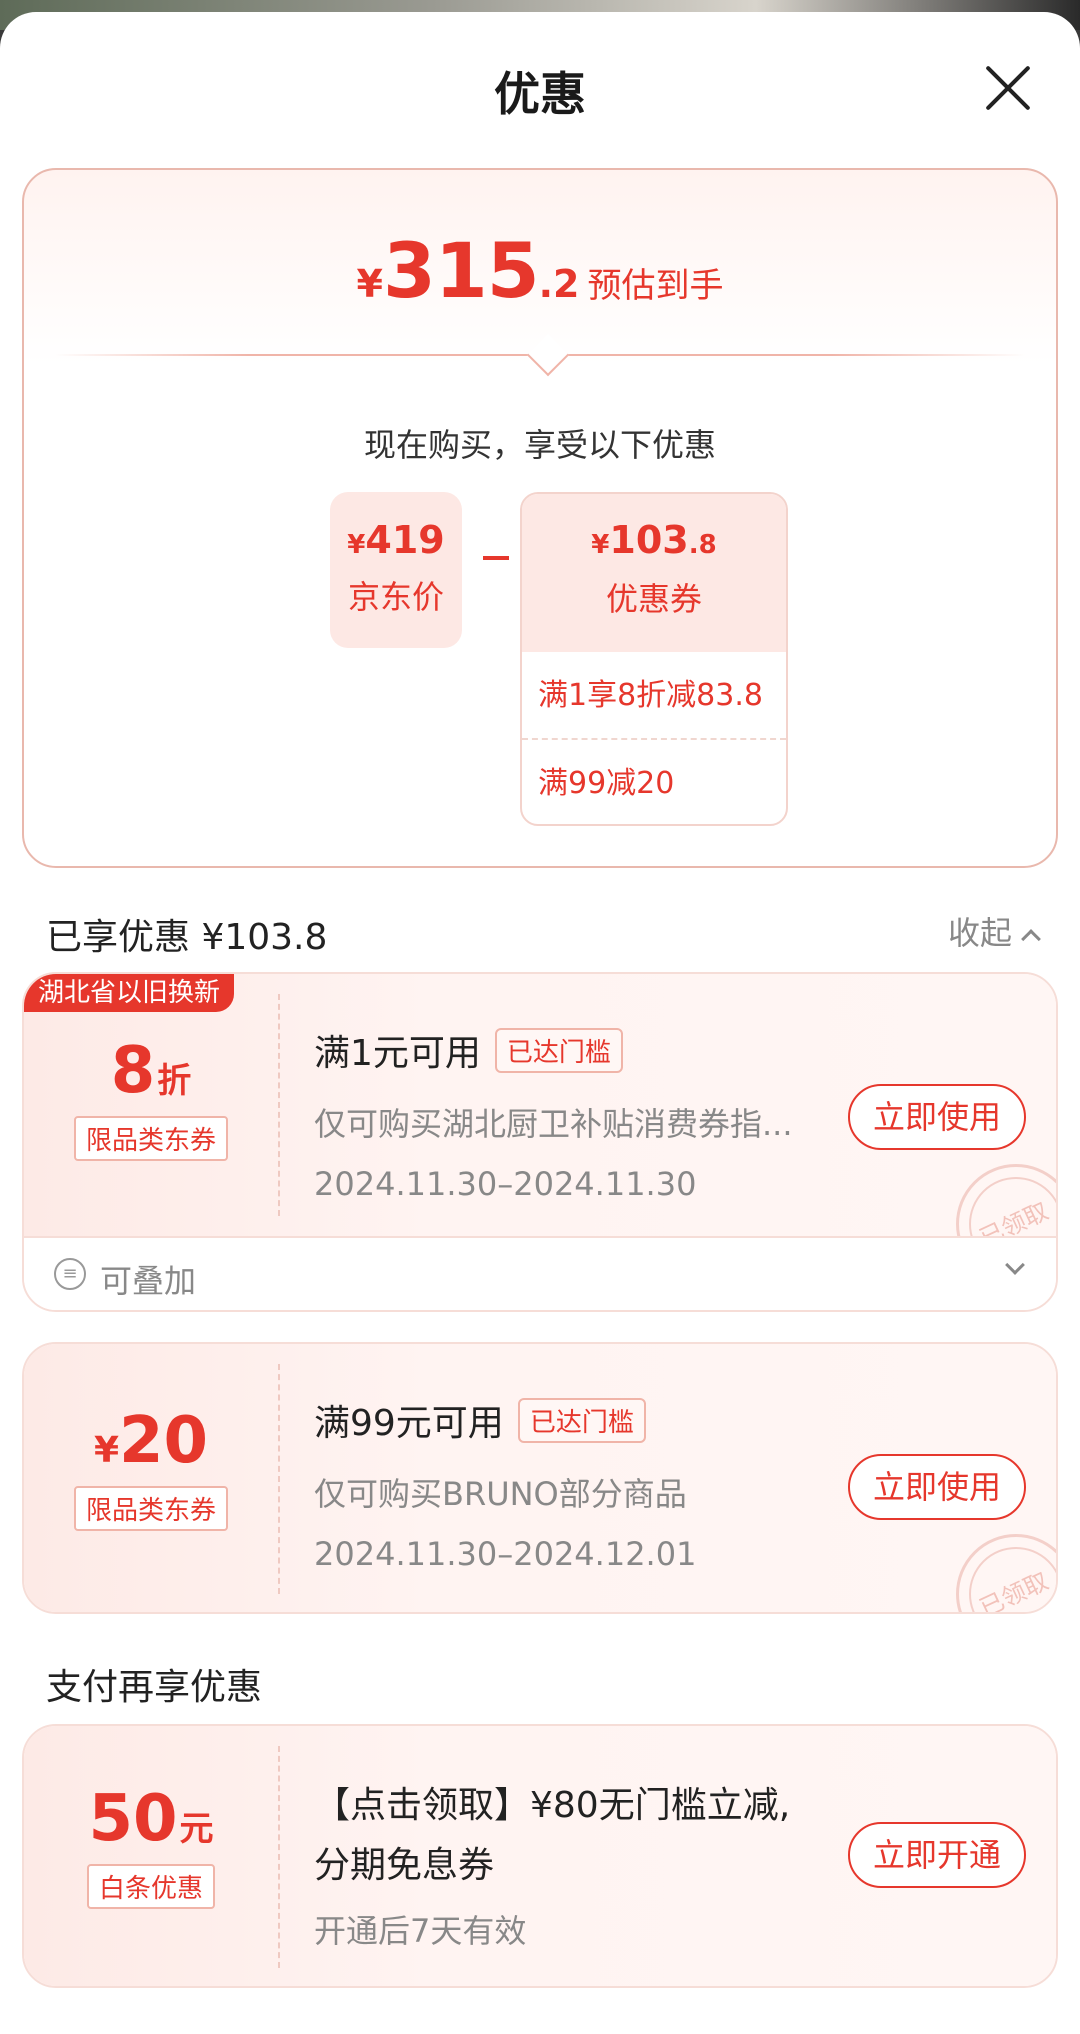 This screenshot has width=1080, height=2034. What do you see at coordinates (539, 445) in the screenshot?
I see `buy-now-text: 现在购买，享受以下优惠` at bounding box center [539, 445].